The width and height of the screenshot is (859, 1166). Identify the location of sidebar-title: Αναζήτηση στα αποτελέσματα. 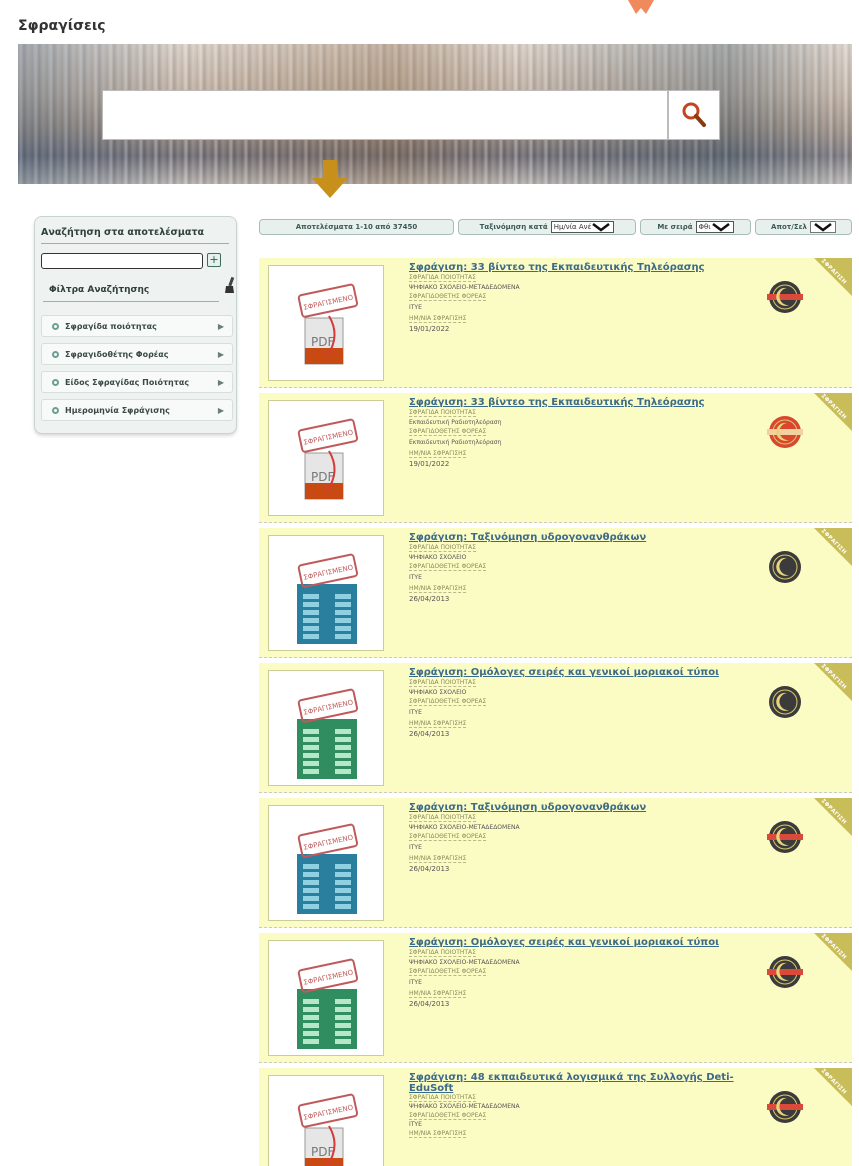
(123, 232).